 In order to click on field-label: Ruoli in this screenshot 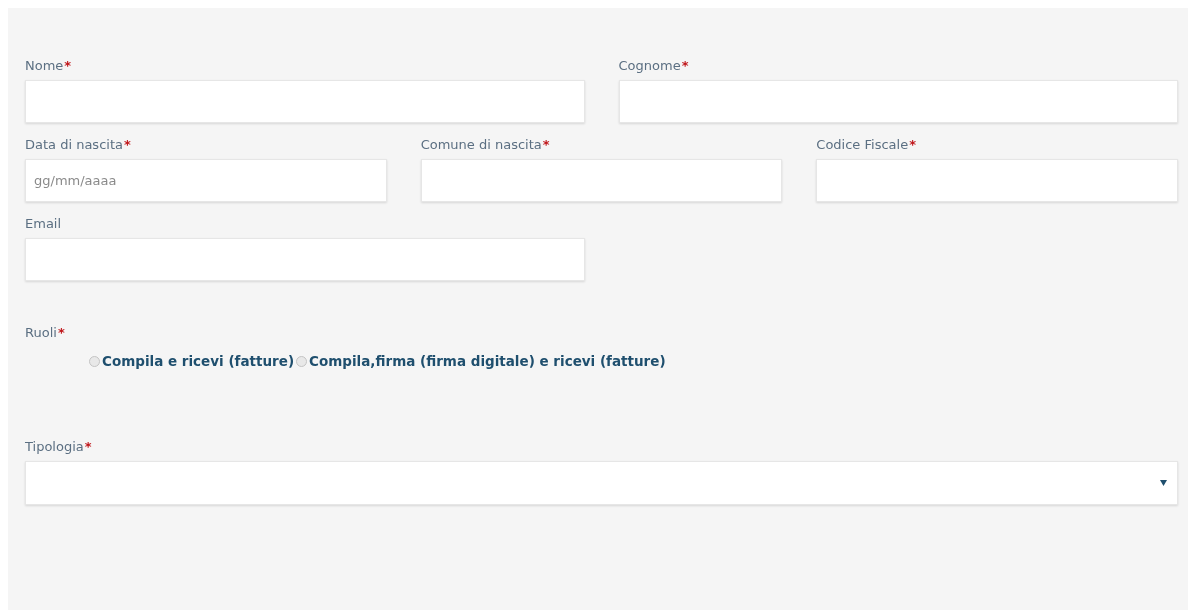, I will do `click(41, 332)`.